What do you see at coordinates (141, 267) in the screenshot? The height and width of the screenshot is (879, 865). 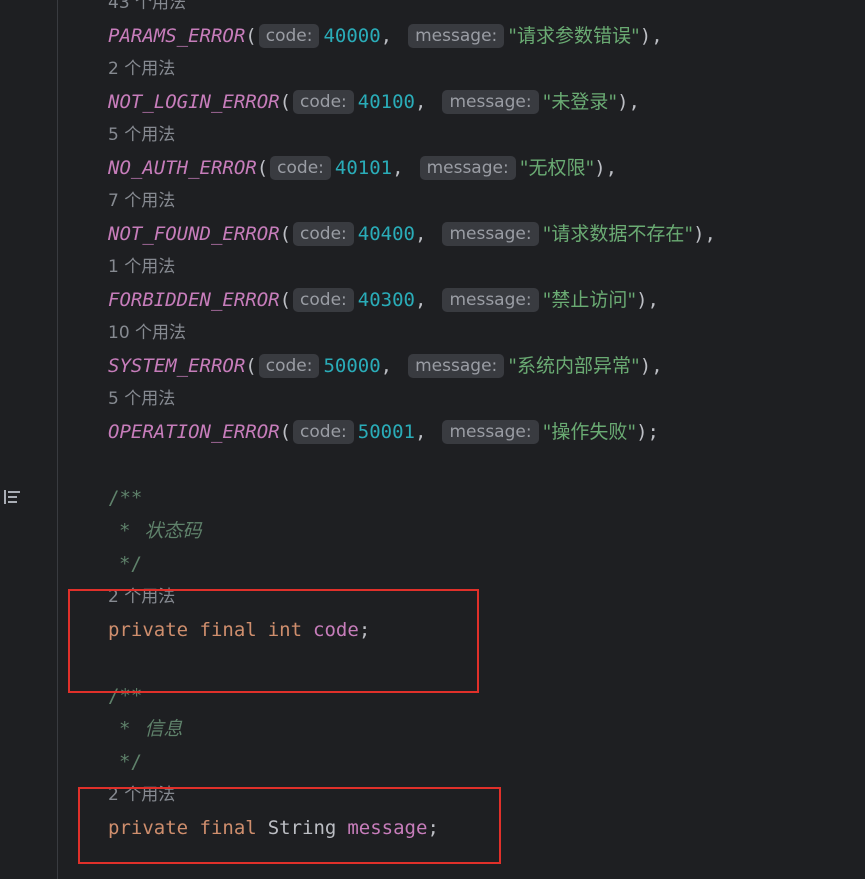 I see `usage-hint: 1 个用法` at bounding box center [141, 267].